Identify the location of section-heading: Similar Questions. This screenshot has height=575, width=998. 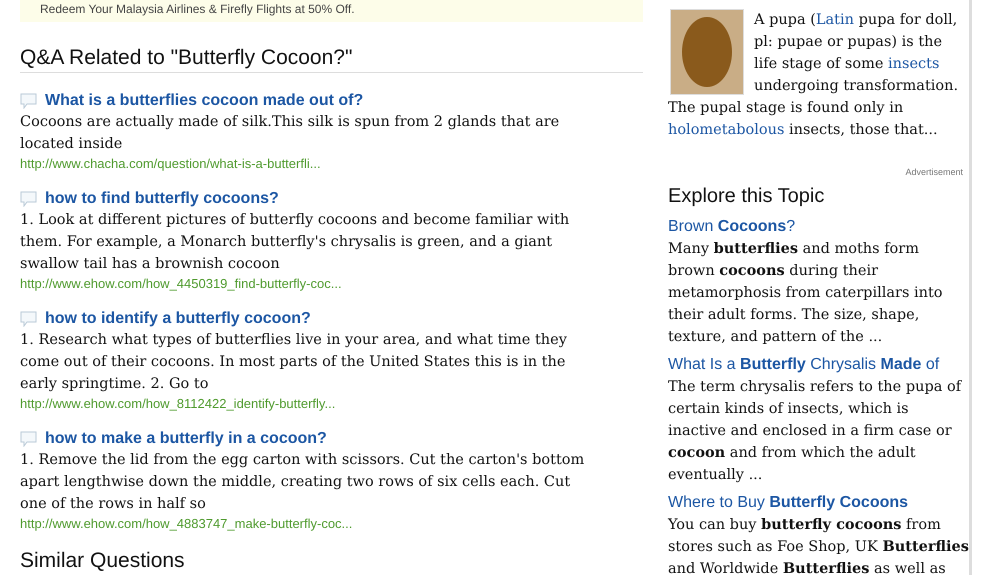
(103, 561).